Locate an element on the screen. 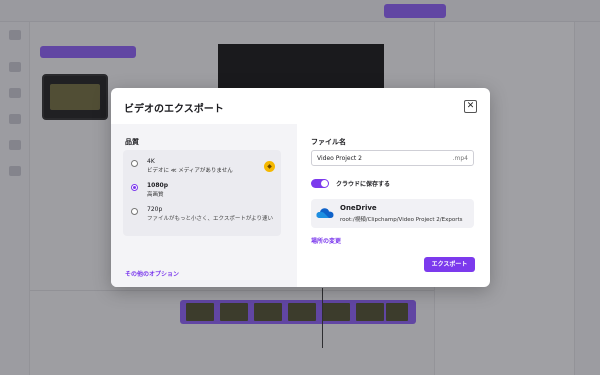 Image resolution: width=600 pixels, height=375 pixels. quality-label: 品質 is located at coordinates (132, 142).